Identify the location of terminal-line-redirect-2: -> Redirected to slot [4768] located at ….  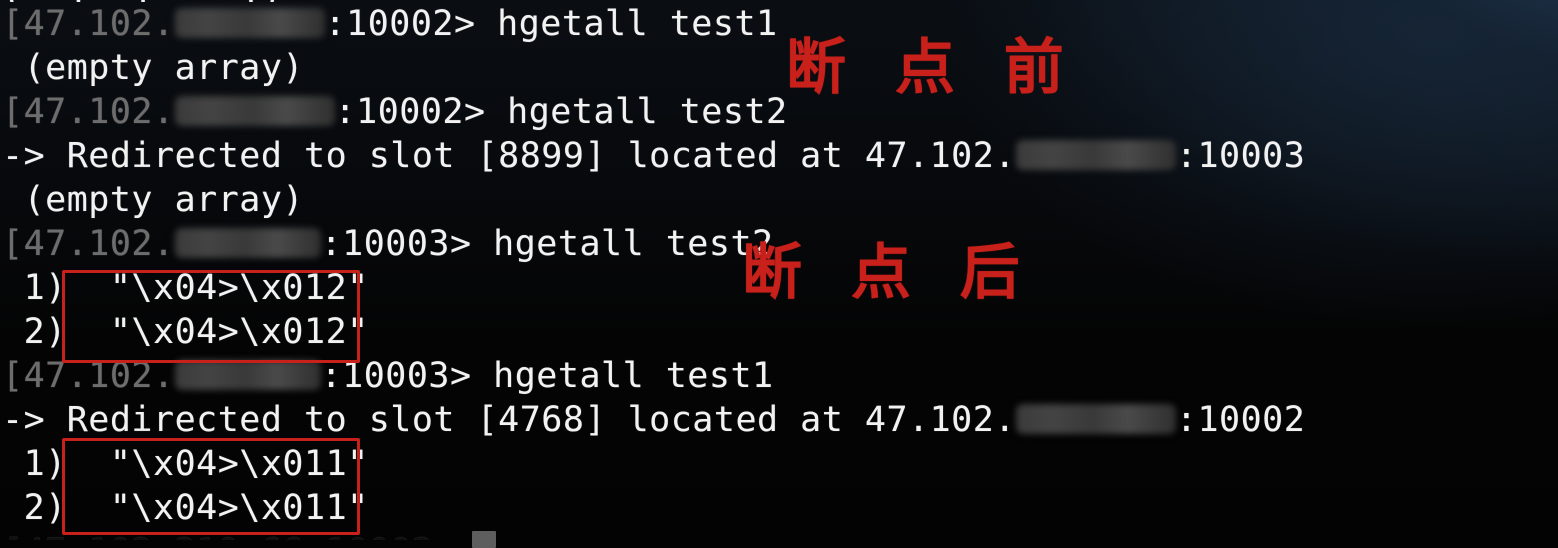
(779, 420).